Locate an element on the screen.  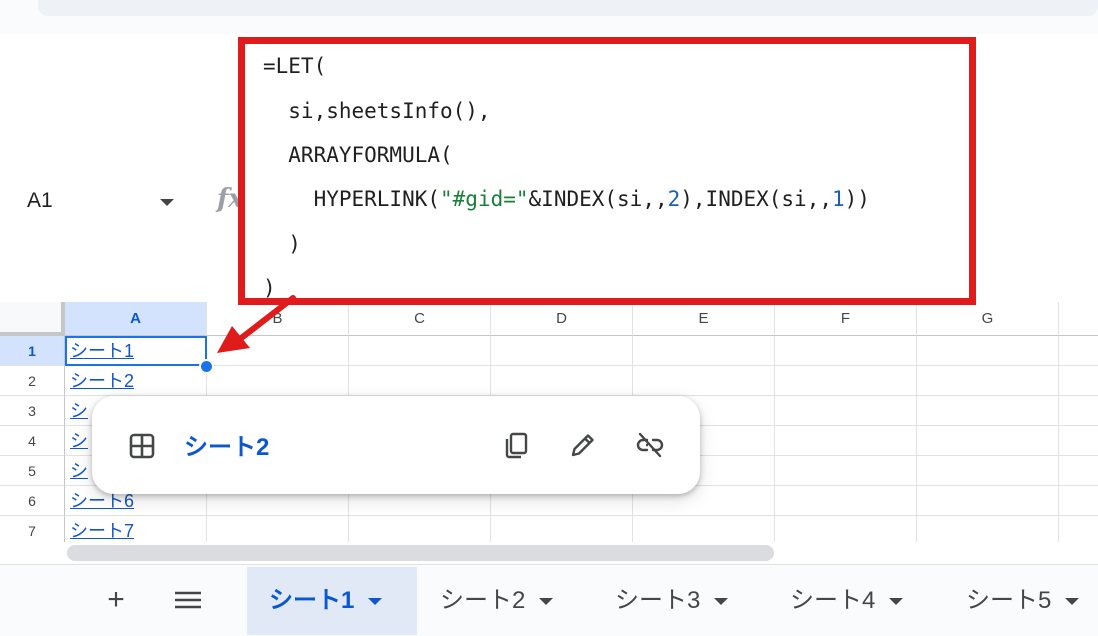
formula-number: 1 is located at coordinates (838, 199).